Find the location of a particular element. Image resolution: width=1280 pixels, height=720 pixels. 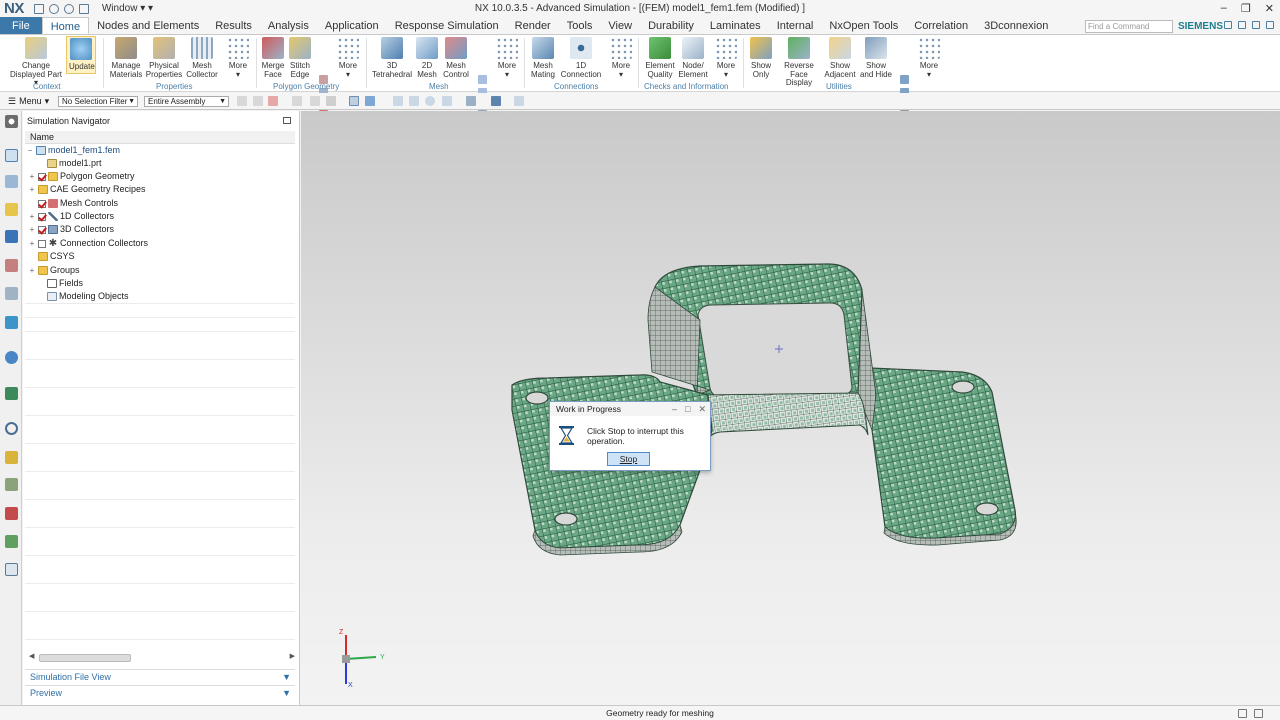

tab-nodes-and-elements: Nodes and Elements is located at coordinates (148, 25).